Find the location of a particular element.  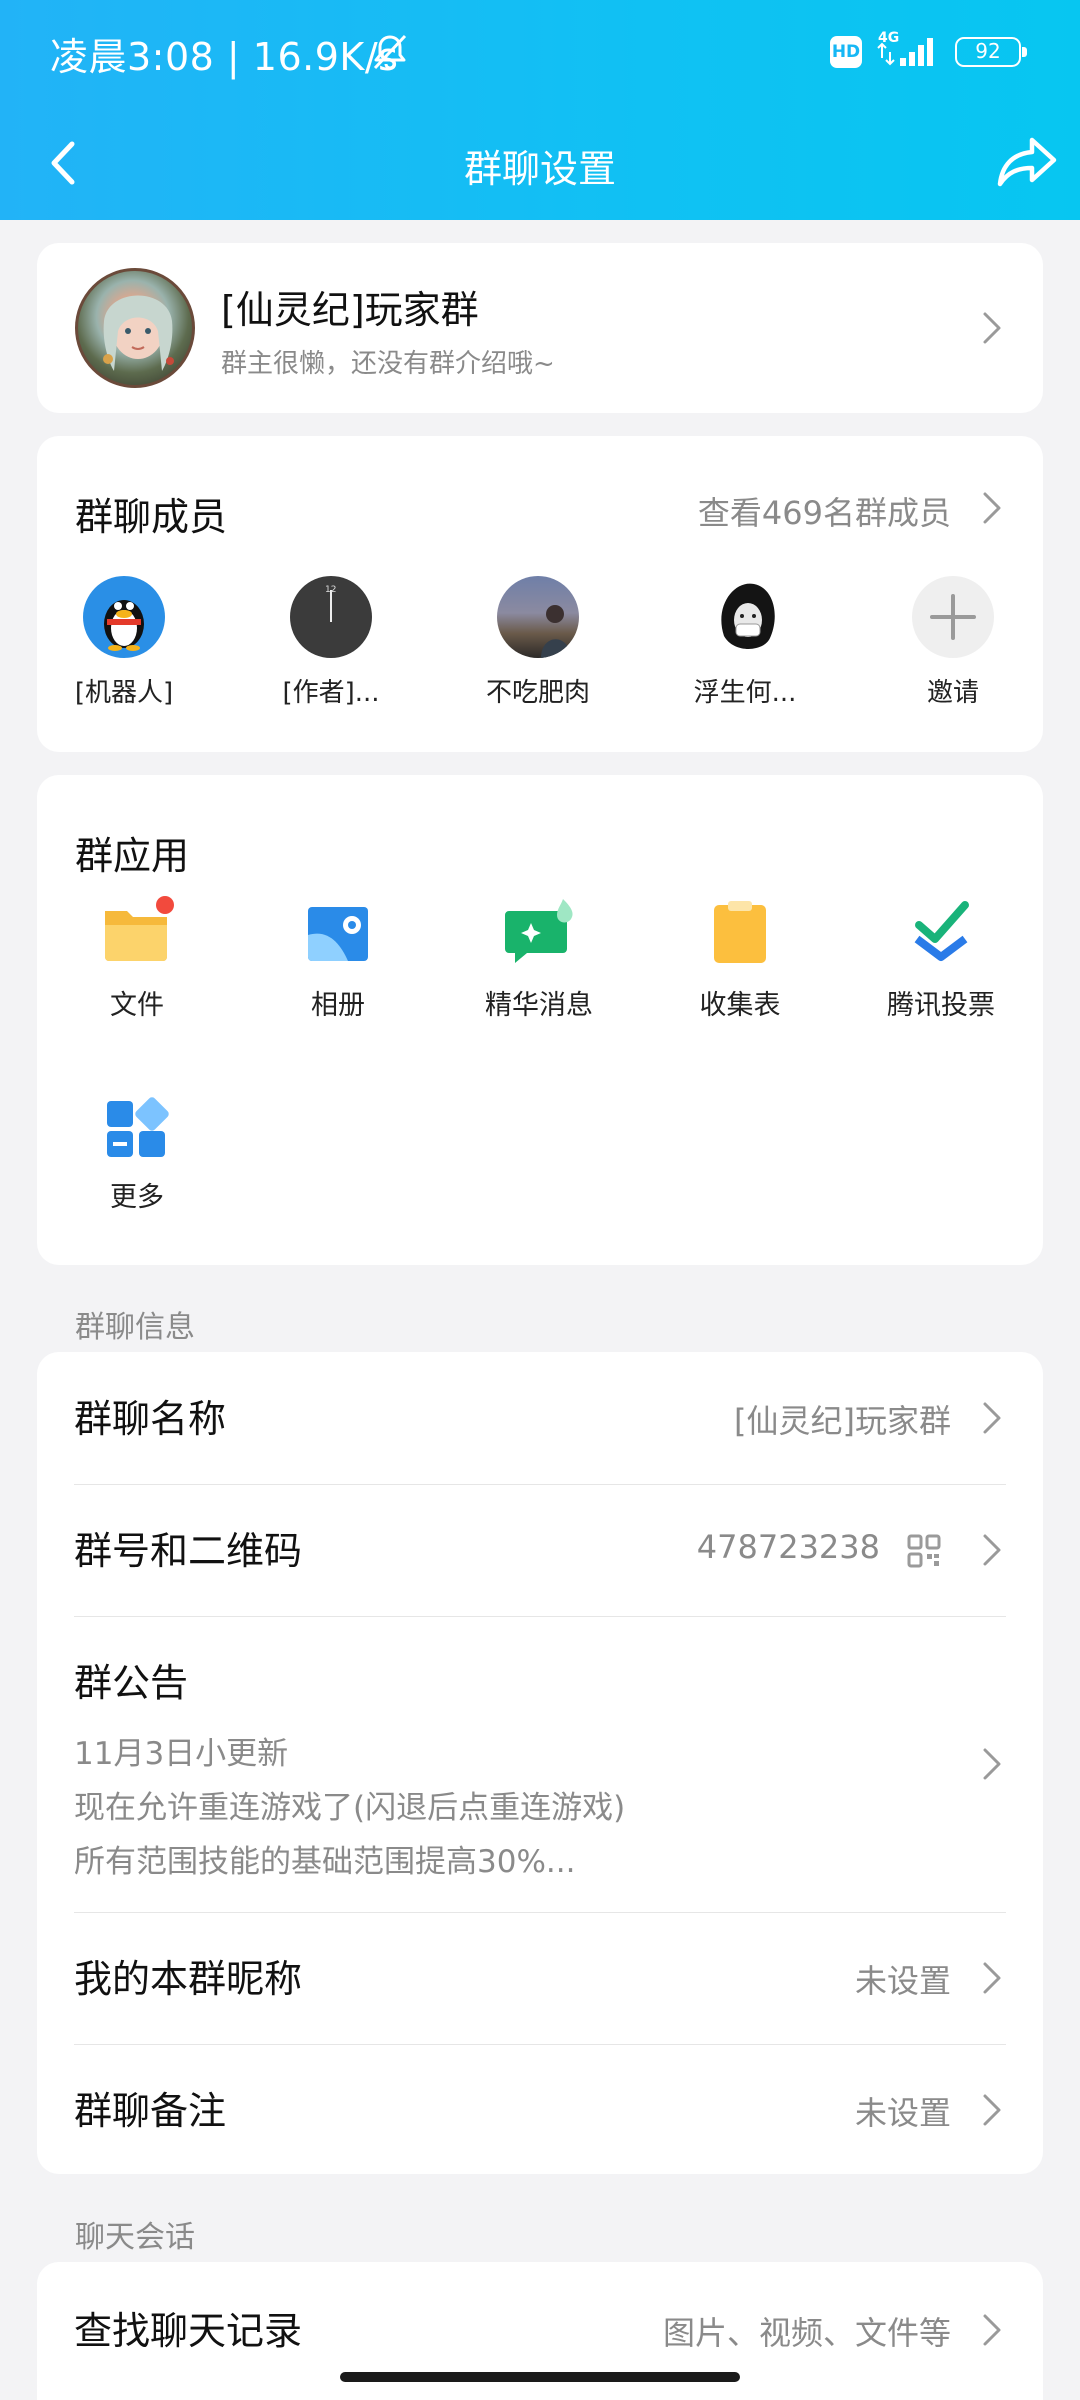

member-avatar: 12 is located at coordinates (331, 617).